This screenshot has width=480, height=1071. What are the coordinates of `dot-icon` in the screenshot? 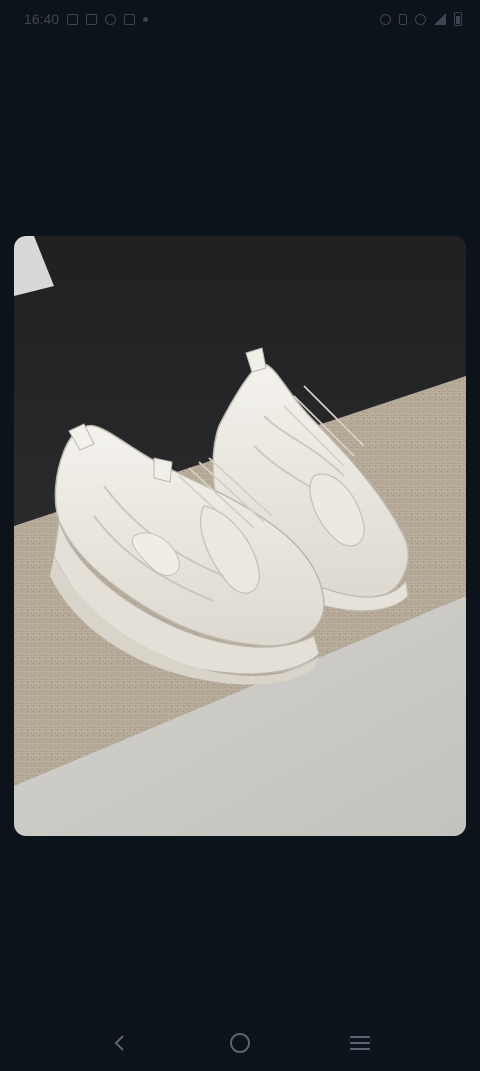 It's located at (146, 19).